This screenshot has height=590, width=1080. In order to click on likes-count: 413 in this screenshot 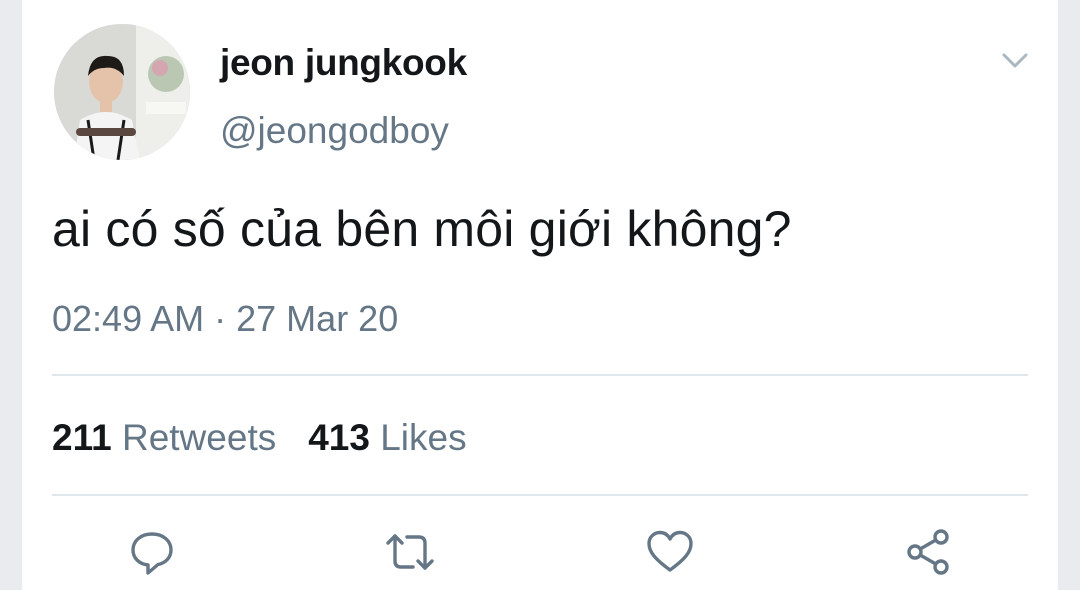, I will do `click(339, 437)`.